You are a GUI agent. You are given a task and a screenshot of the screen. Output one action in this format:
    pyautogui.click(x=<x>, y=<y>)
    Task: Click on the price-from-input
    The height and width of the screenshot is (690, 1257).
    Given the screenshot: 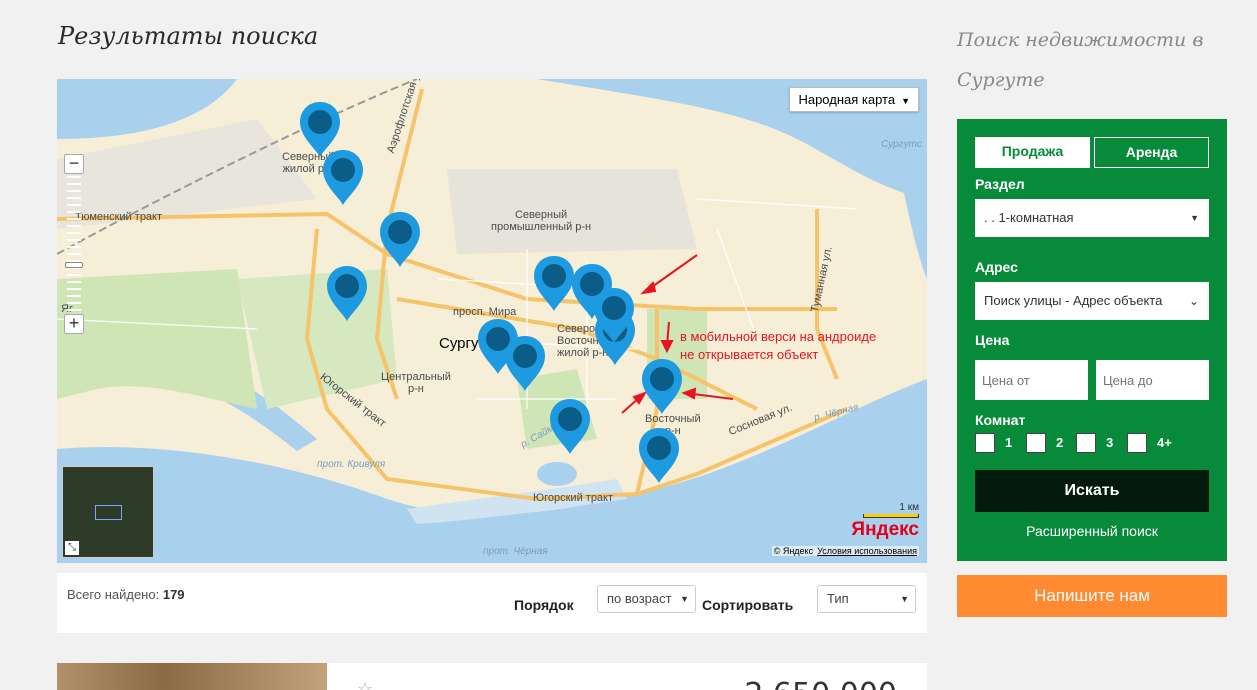 What is the action you would take?
    pyautogui.click(x=1031, y=380)
    